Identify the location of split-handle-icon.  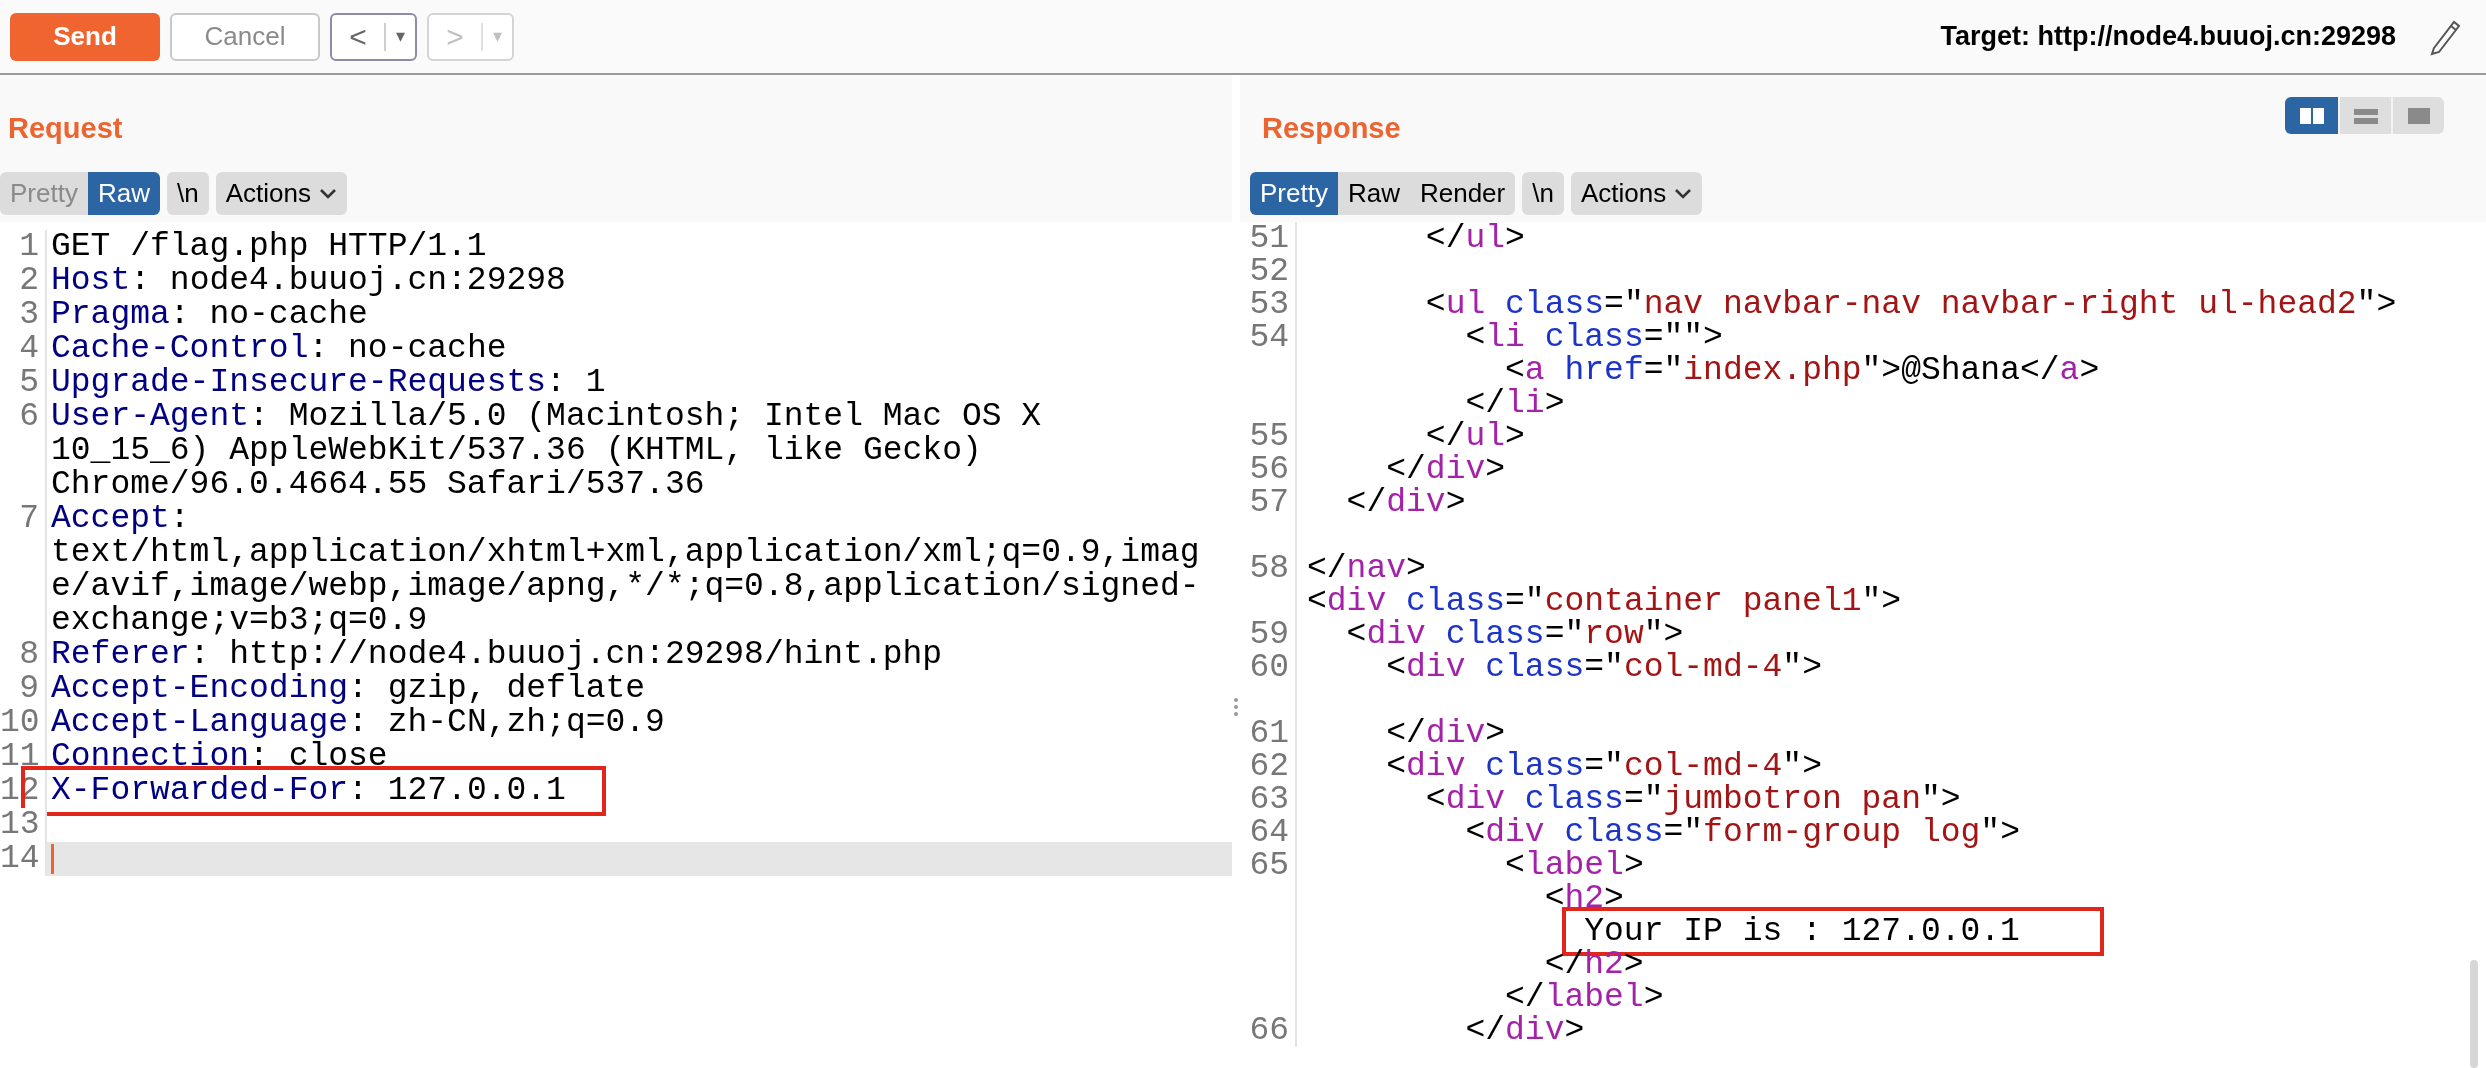
(1236, 706).